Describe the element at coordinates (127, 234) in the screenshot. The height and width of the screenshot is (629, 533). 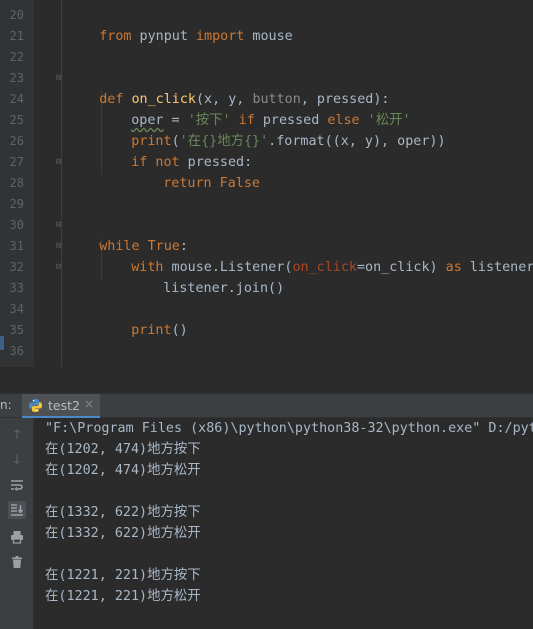
I see `code-line-30: while True:` at that location.